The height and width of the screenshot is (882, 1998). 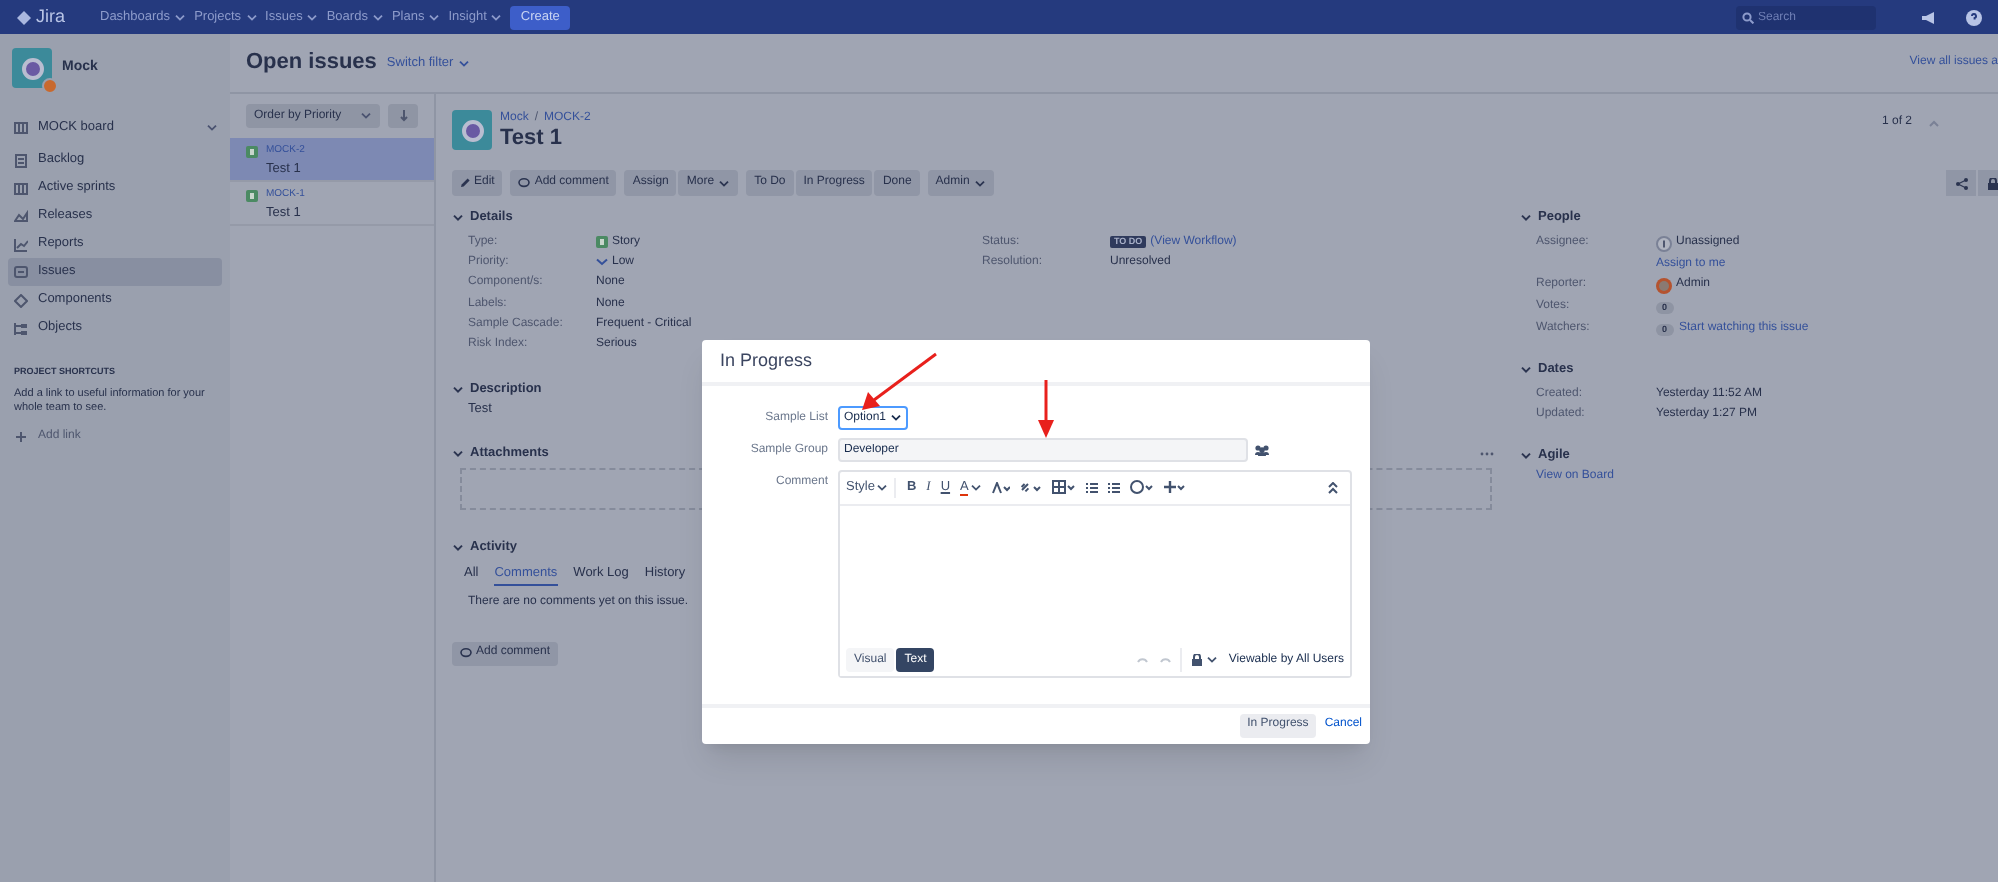 I want to click on search-icon, so click(x=1748, y=17).